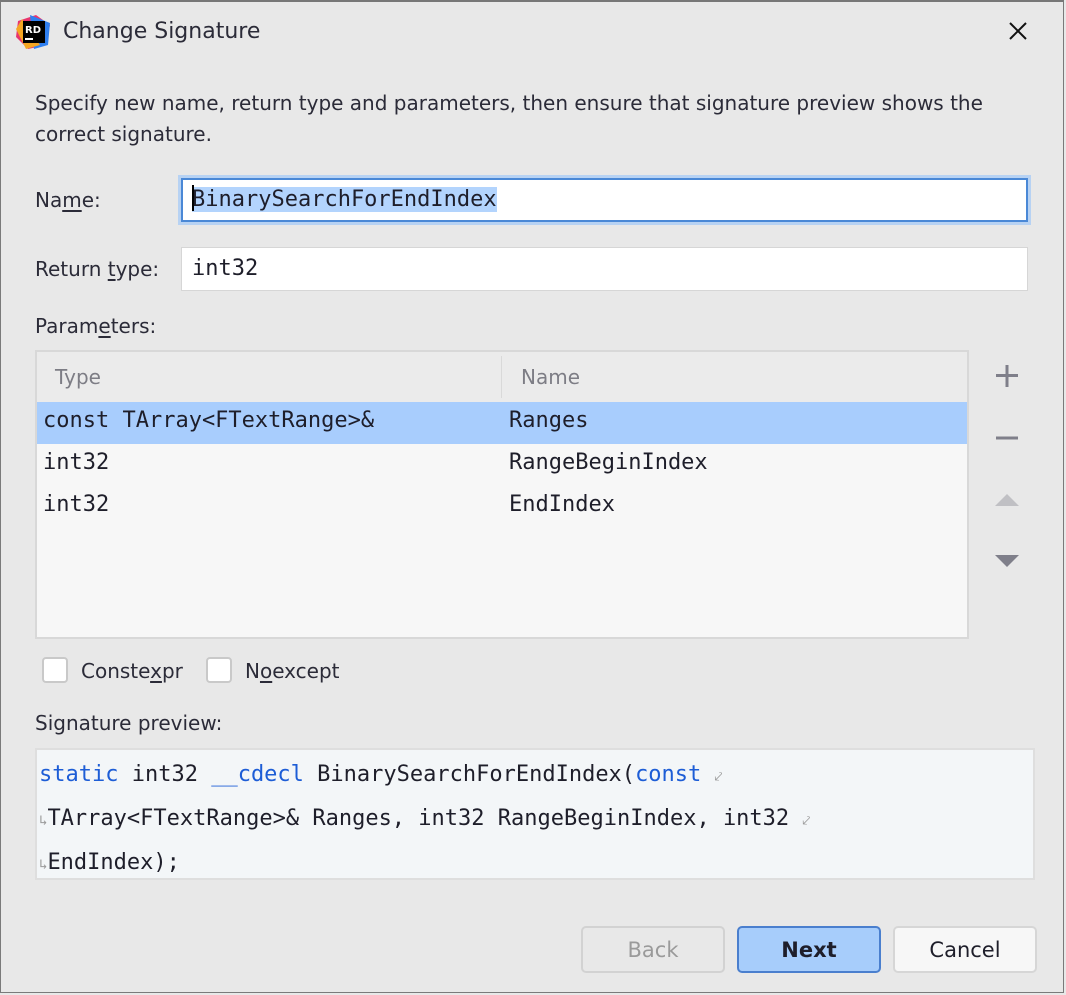 This screenshot has height=995, width=1066. I want to click on text-caret, so click(193, 198).